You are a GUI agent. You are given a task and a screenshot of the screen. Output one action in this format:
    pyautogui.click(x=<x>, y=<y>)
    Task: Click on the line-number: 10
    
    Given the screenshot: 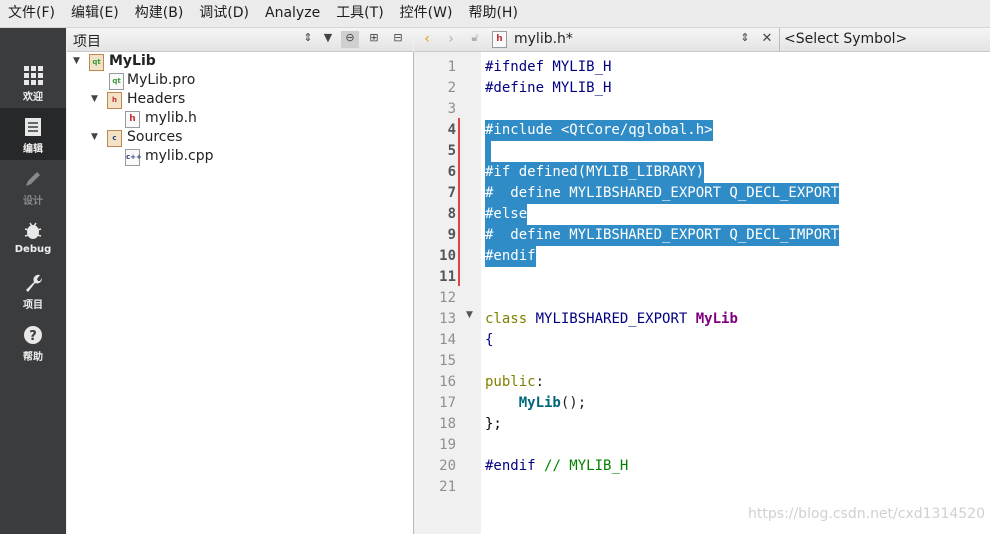 What is the action you would take?
    pyautogui.click(x=447, y=256)
    